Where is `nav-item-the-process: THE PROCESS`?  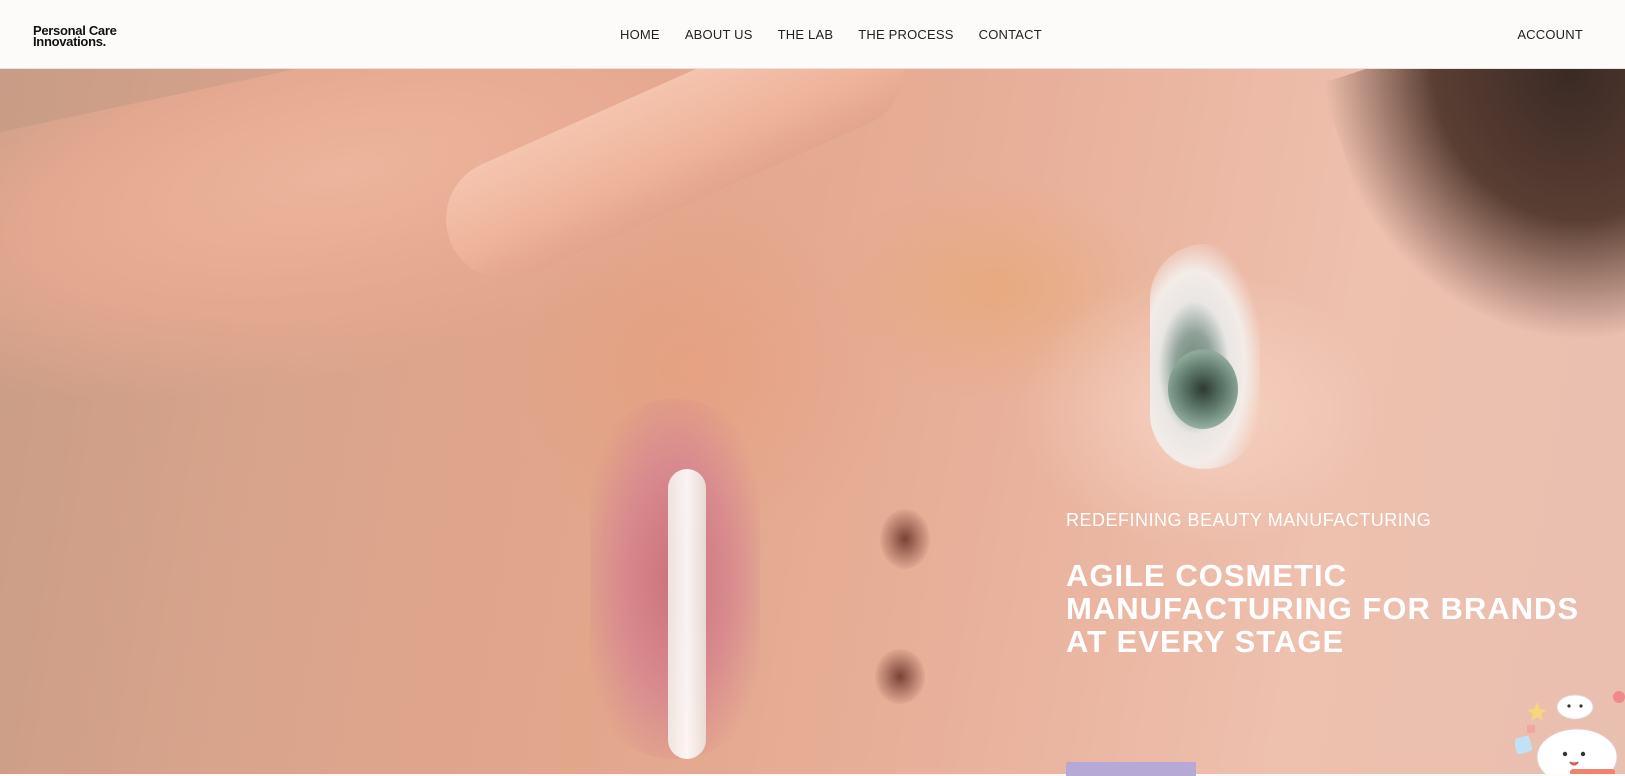
nav-item-the-process: THE PROCESS is located at coordinates (905, 34).